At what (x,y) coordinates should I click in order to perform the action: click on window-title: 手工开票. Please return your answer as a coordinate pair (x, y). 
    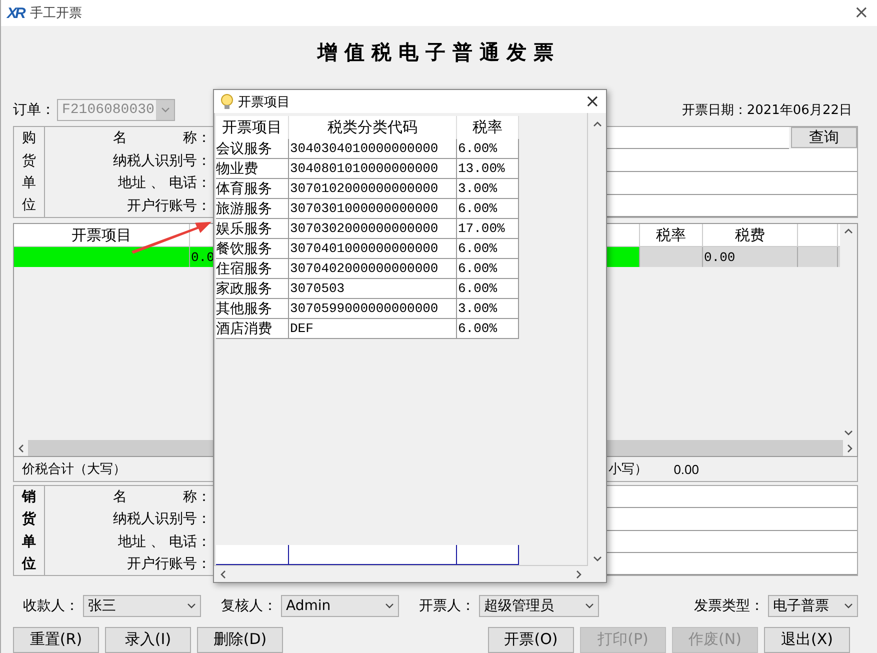
    Looking at the image, I should click on (56, 13).